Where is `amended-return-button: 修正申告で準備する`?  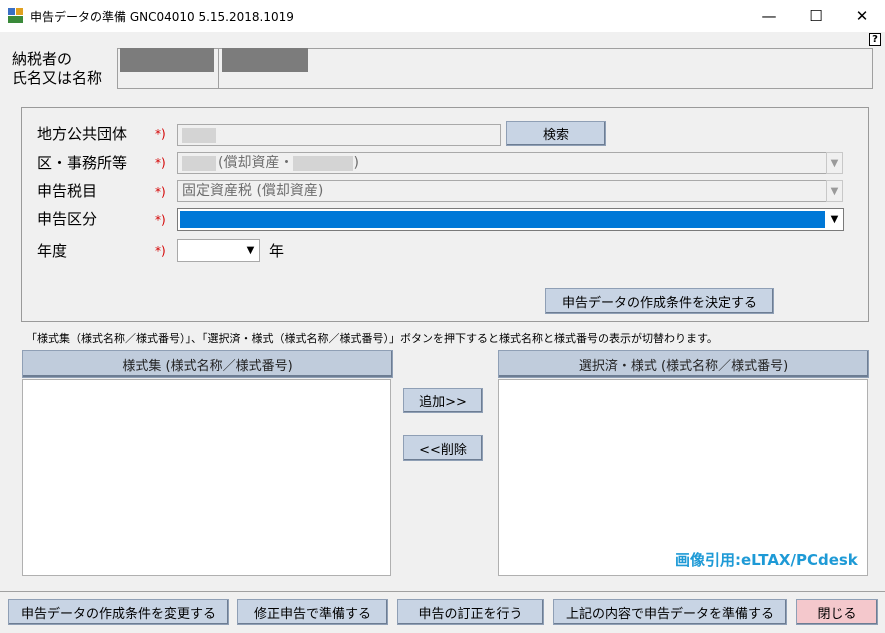 amended-return-button: 修正申告で準備する is located at coordinates (312, 612).